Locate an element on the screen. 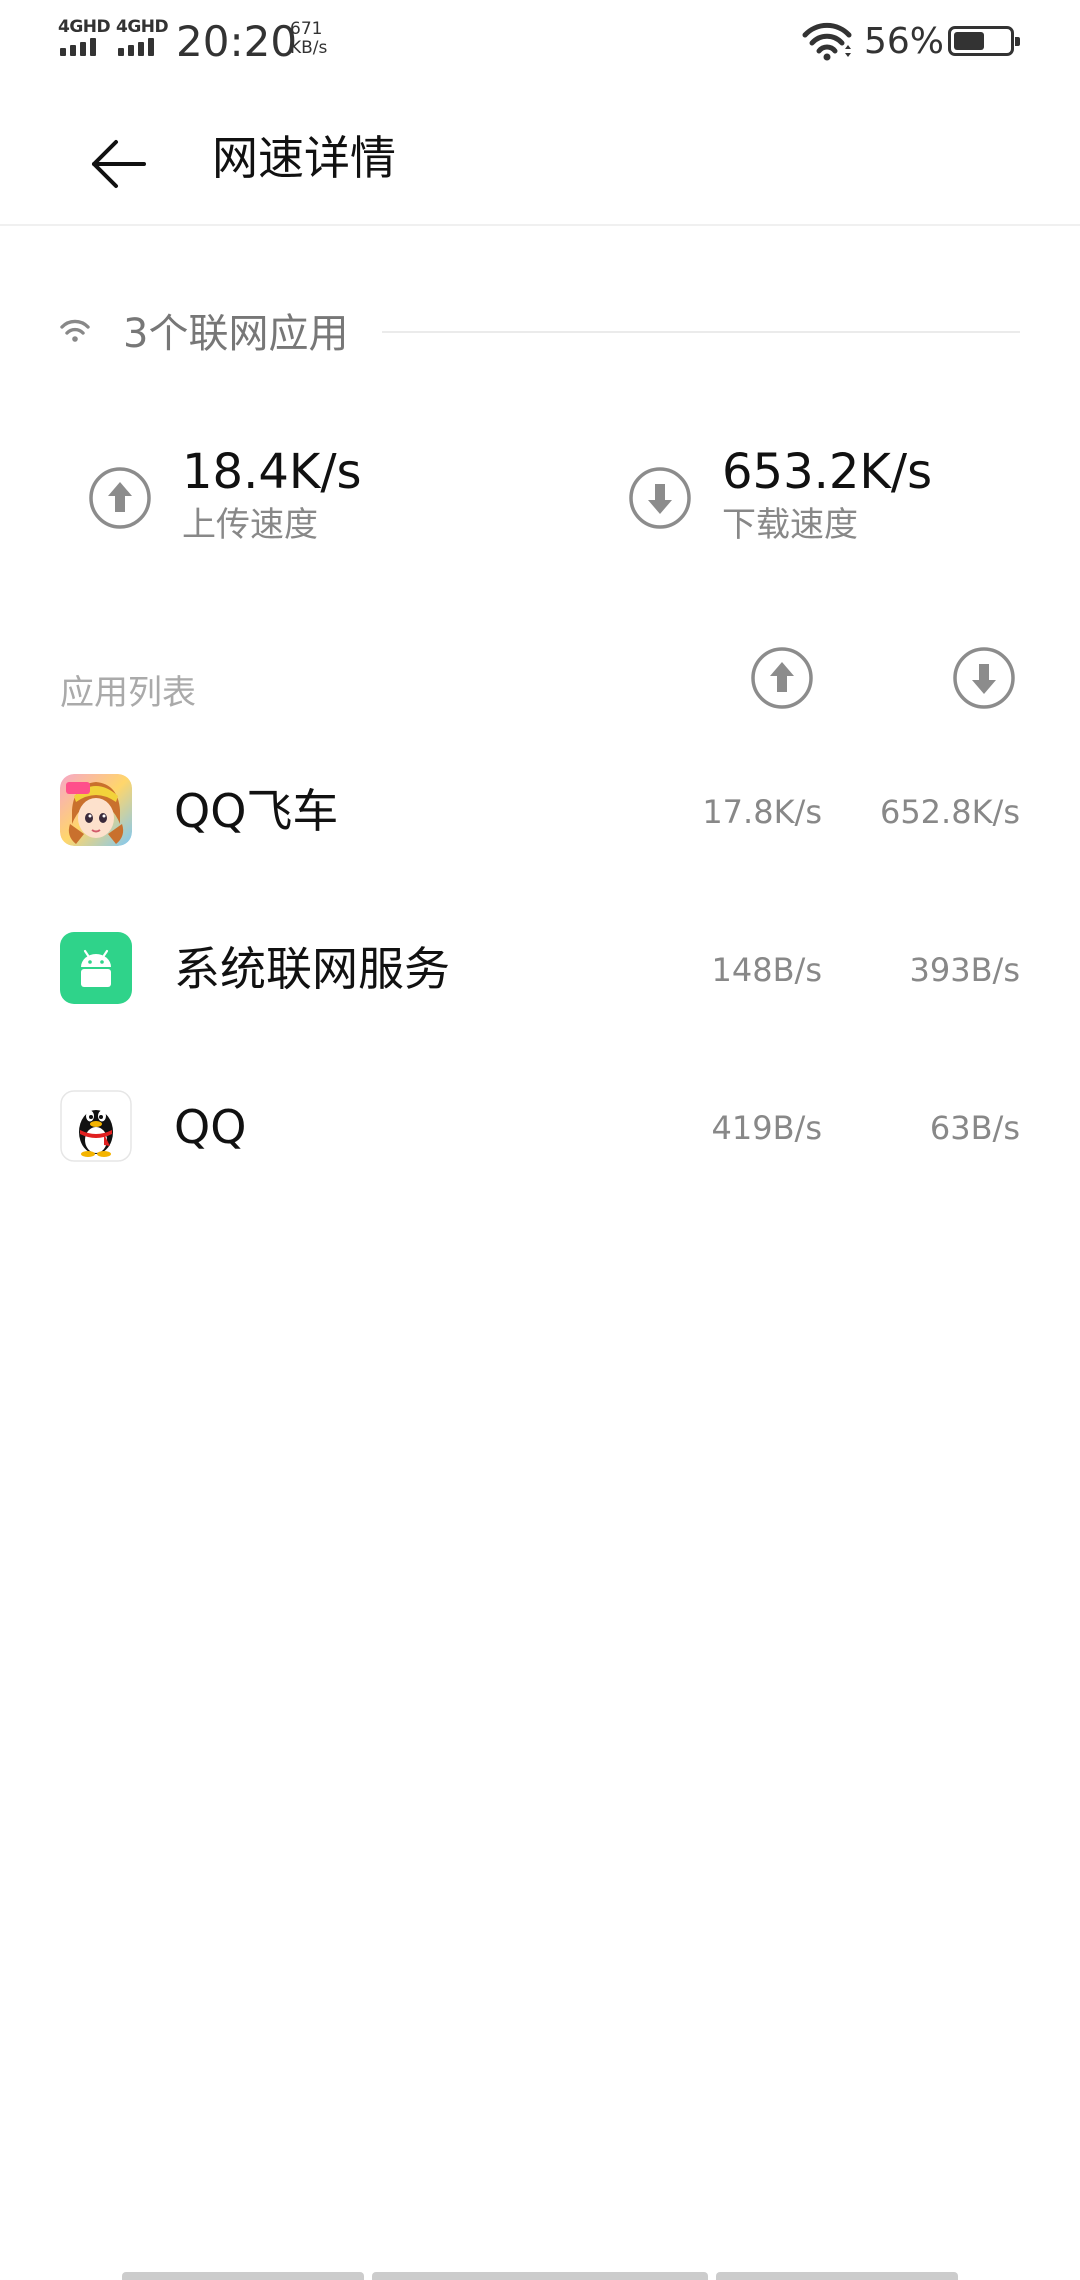 The width and height of the screenshot is (1080, 2280). connected-apps-count: 3个联网应用 is located at coordinates (236, 334).